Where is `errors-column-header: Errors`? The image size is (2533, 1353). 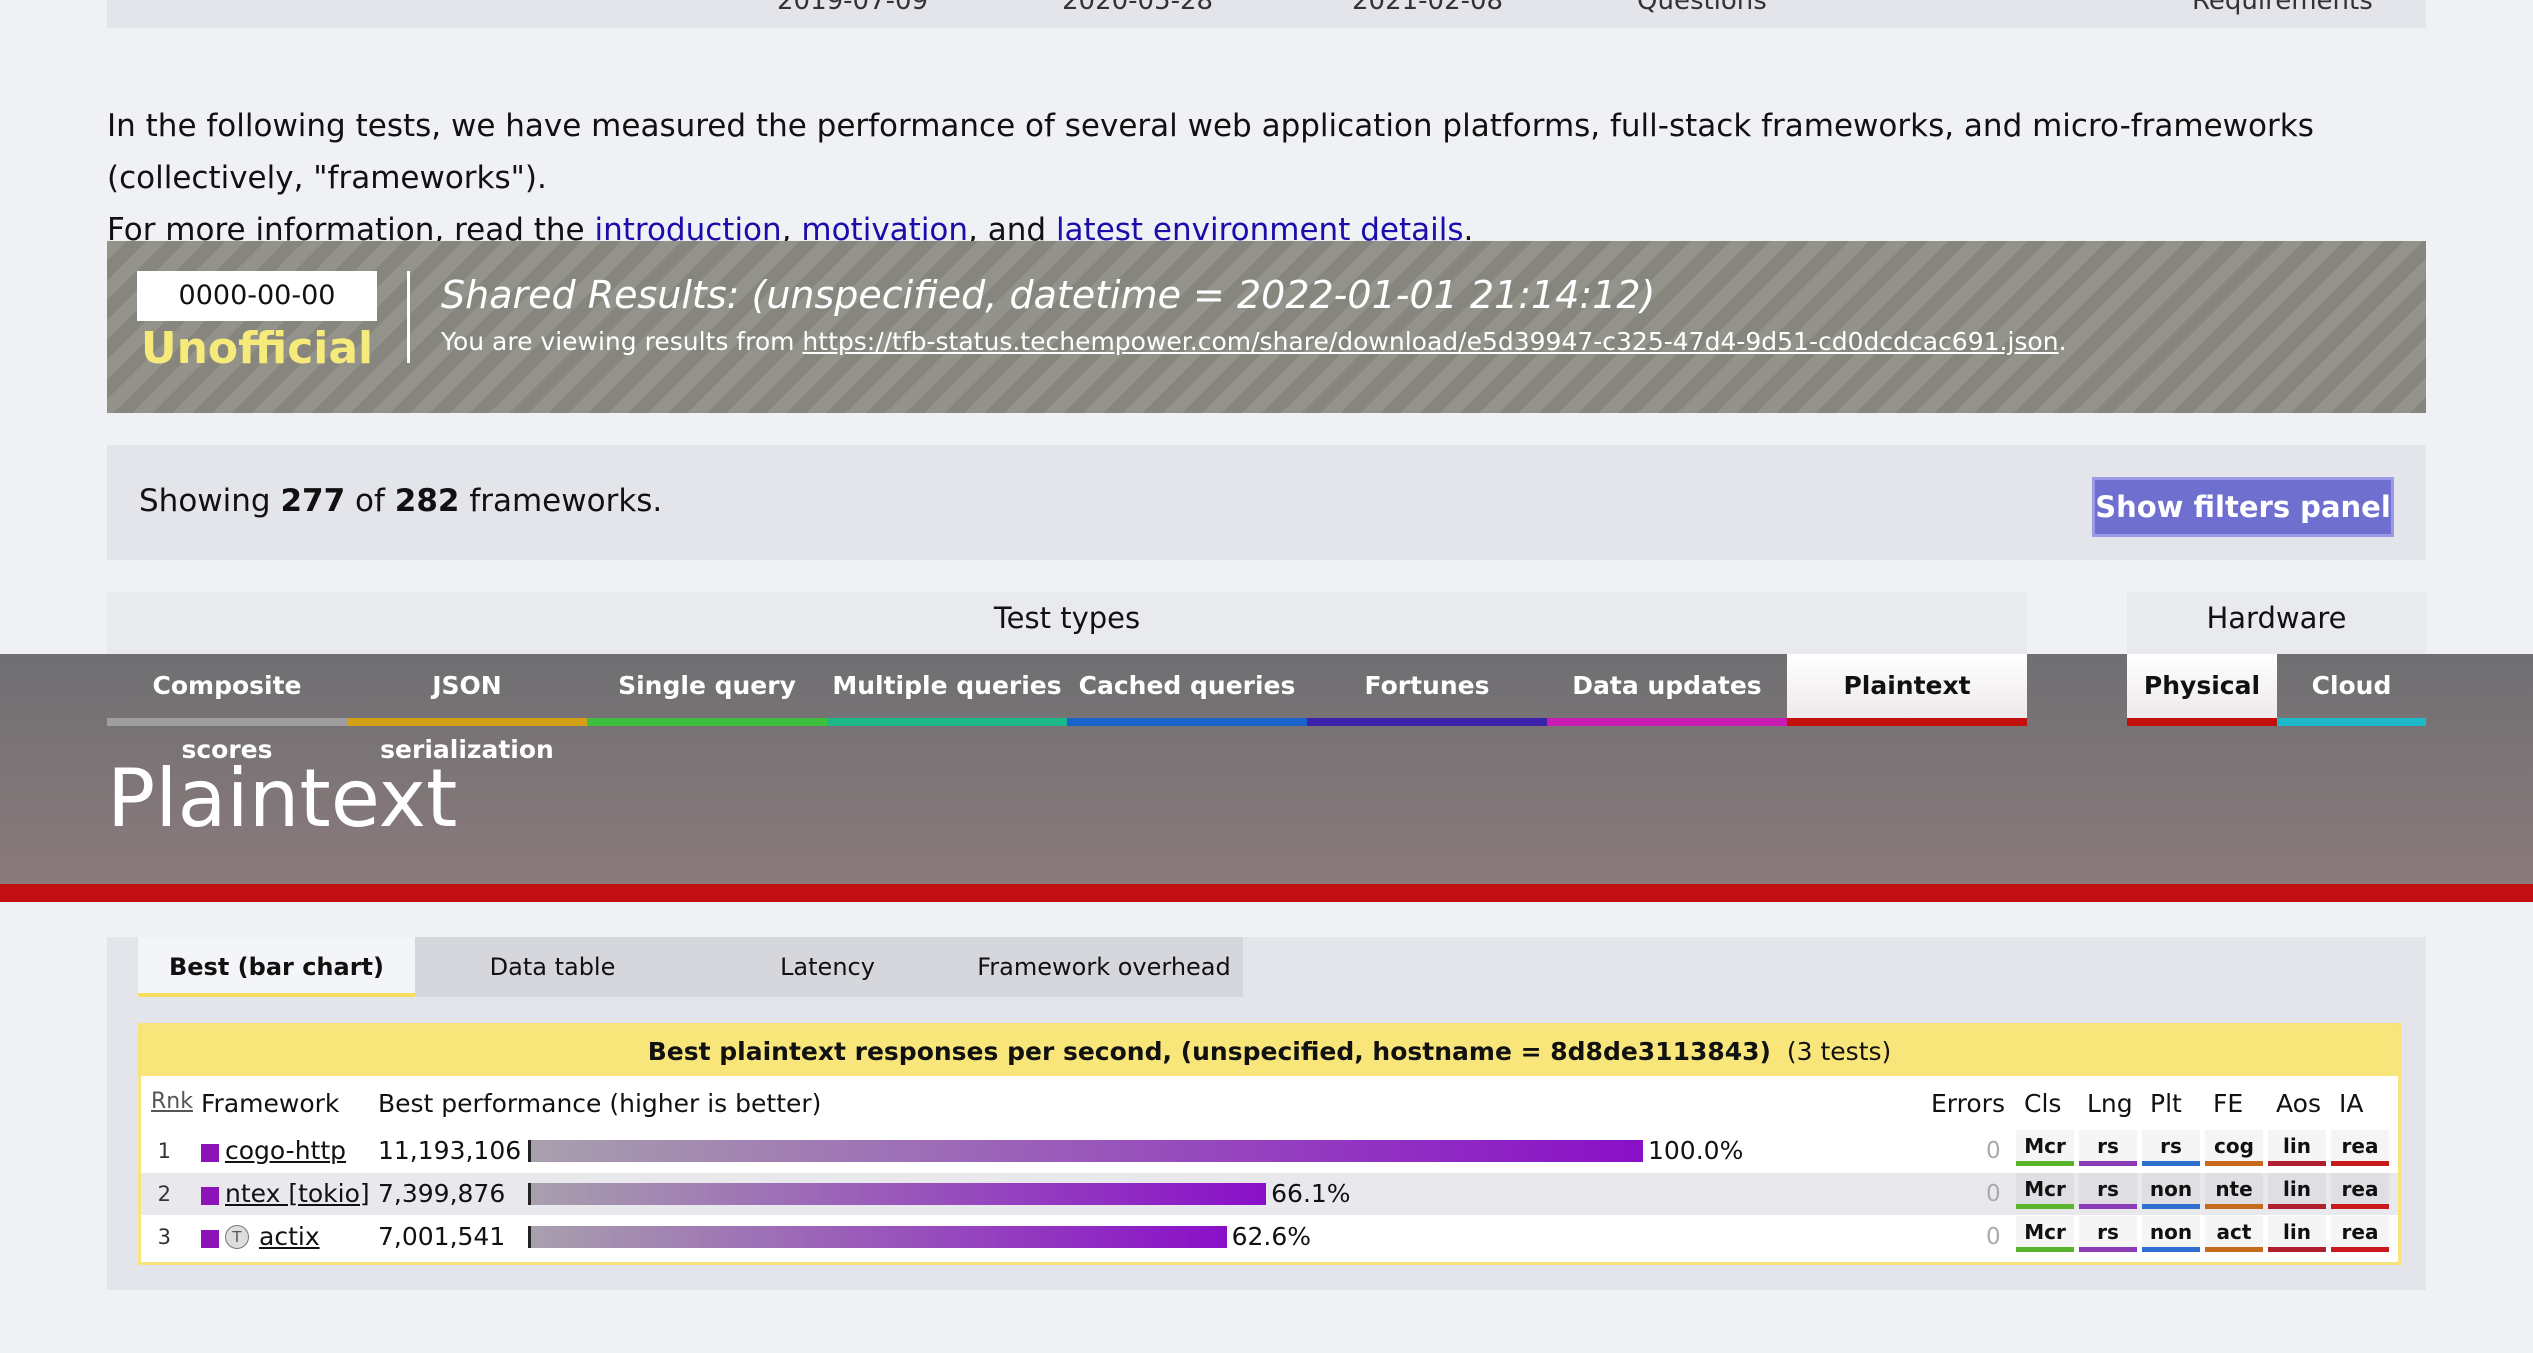 errors-column-header: Errors is located at coordinates (1968, 1103).